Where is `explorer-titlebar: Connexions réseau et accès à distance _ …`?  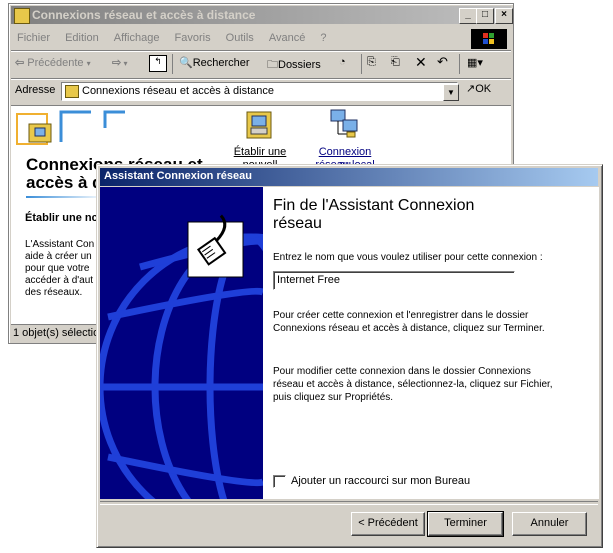
explorer-titlebar: Connexions réseau et accès à distance _ … is located at coordinates (262, 15).